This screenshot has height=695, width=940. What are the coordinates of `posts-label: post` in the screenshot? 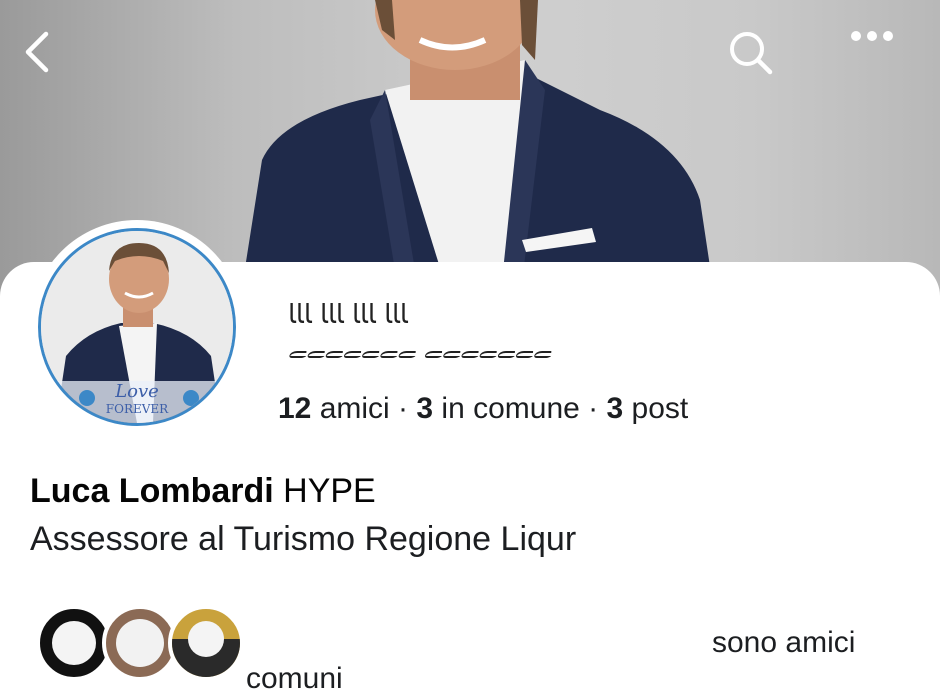 It's located at (656, 408).